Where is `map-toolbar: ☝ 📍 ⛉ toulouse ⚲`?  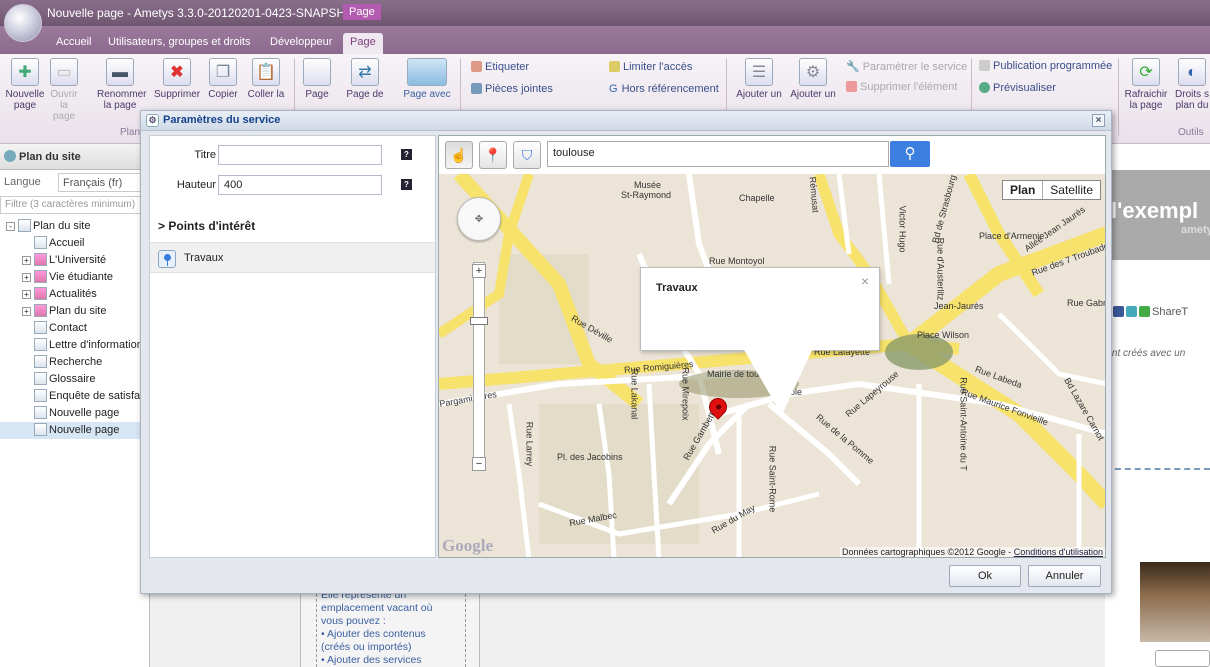 map-toolbar: ☝ 📍 ⛉ toulouse ⚲ is located at coordinates (772, 155).